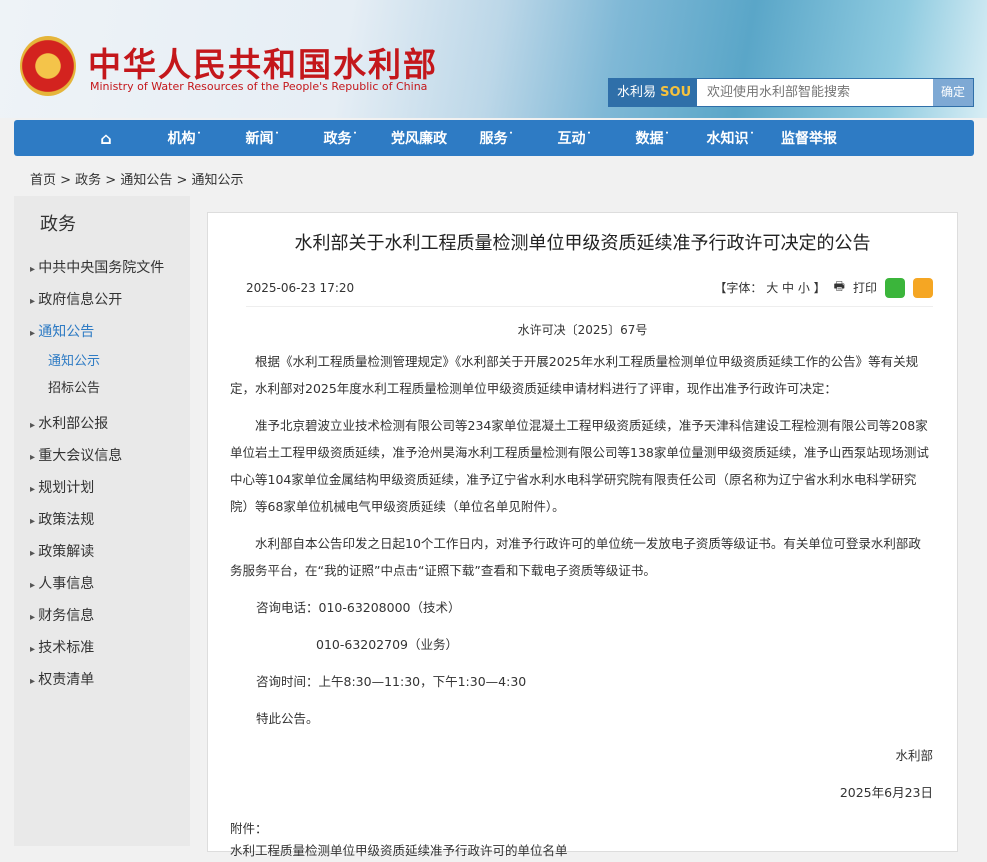  I want to click on sidebar-subitem: 招标公告, so click(102, 388).